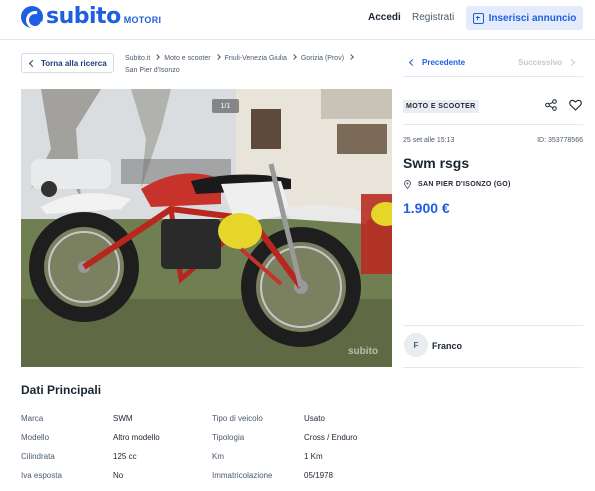  Describe the element at coordinates (331, 437) in the screenshot. I see `detail-value: Cross / Enduro` at that location.